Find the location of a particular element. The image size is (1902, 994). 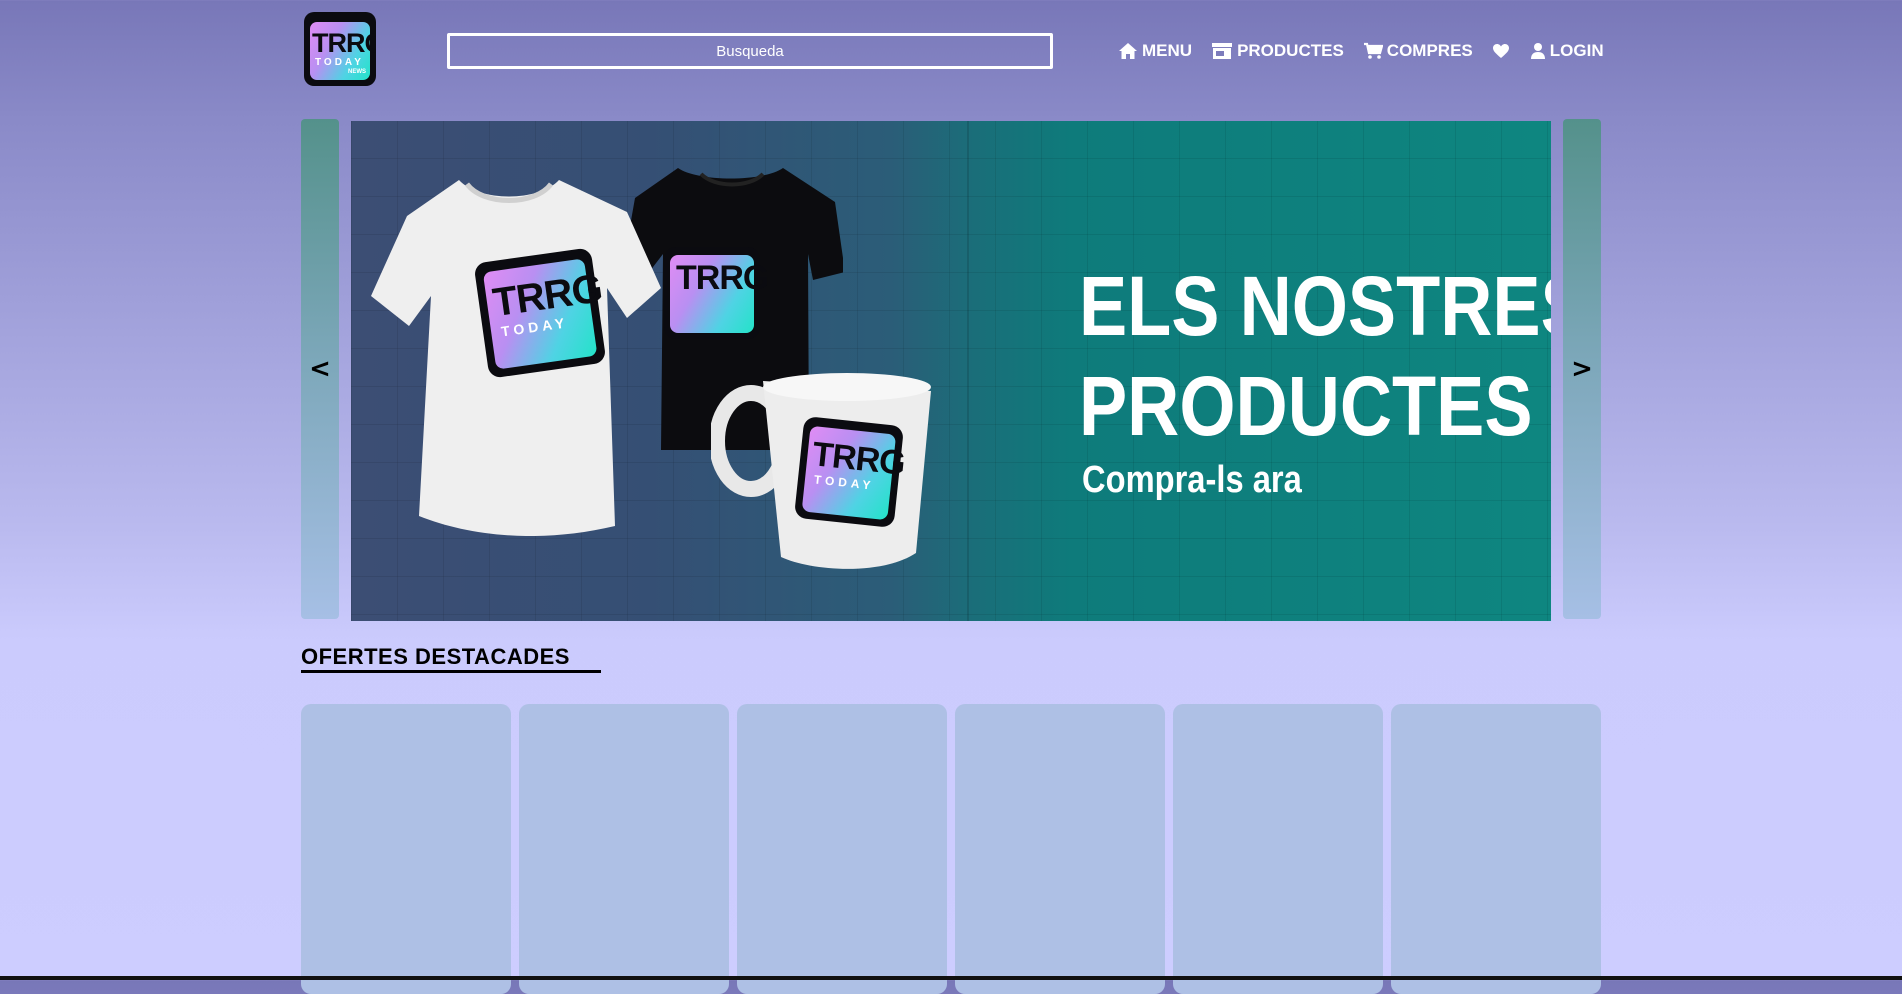

slide-headline-line2: PRODUCTES is located at coordinates (1306, 406).